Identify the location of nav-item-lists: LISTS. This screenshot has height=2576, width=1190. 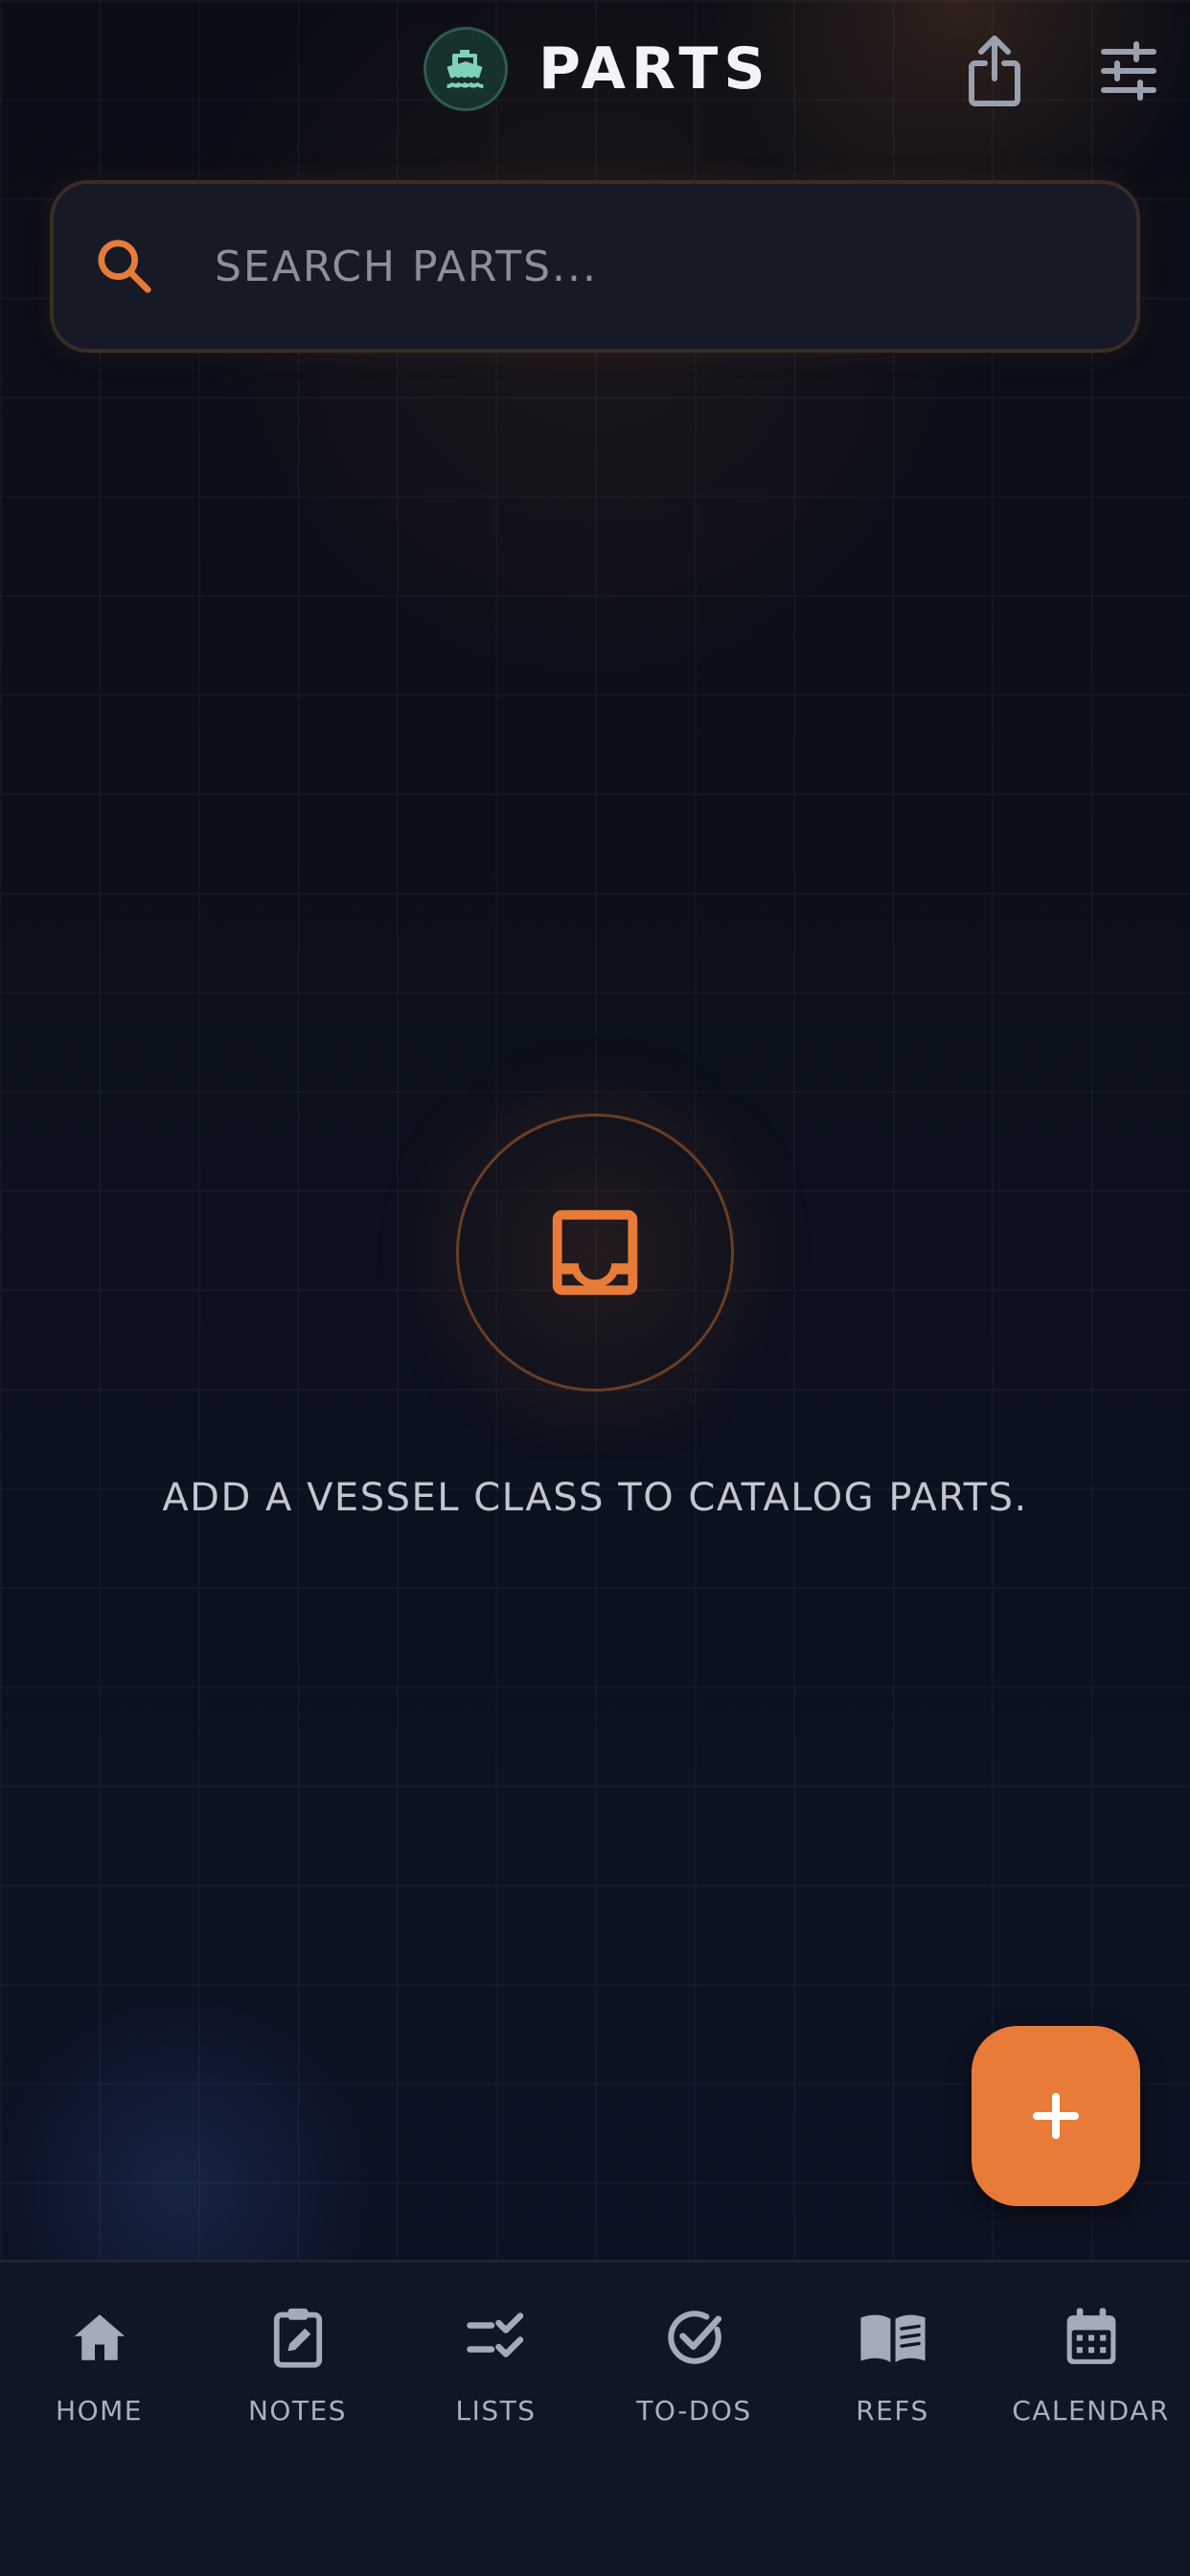
(496, 2377).